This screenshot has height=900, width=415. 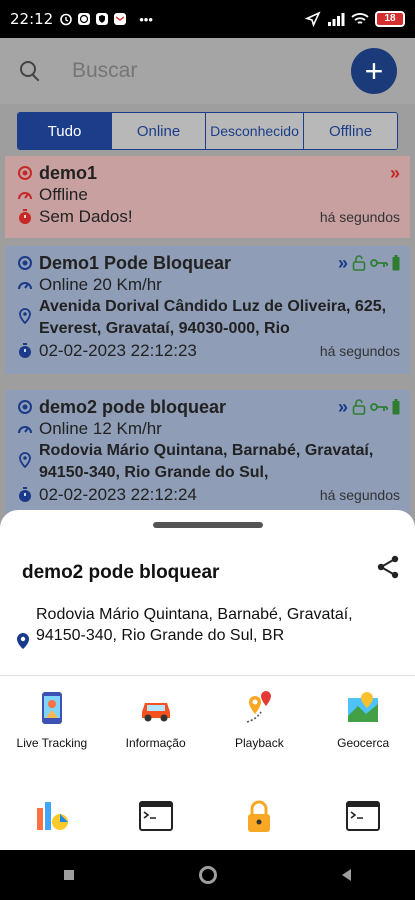 I want to click on report-chart-icon, so click(x=52, y=816).